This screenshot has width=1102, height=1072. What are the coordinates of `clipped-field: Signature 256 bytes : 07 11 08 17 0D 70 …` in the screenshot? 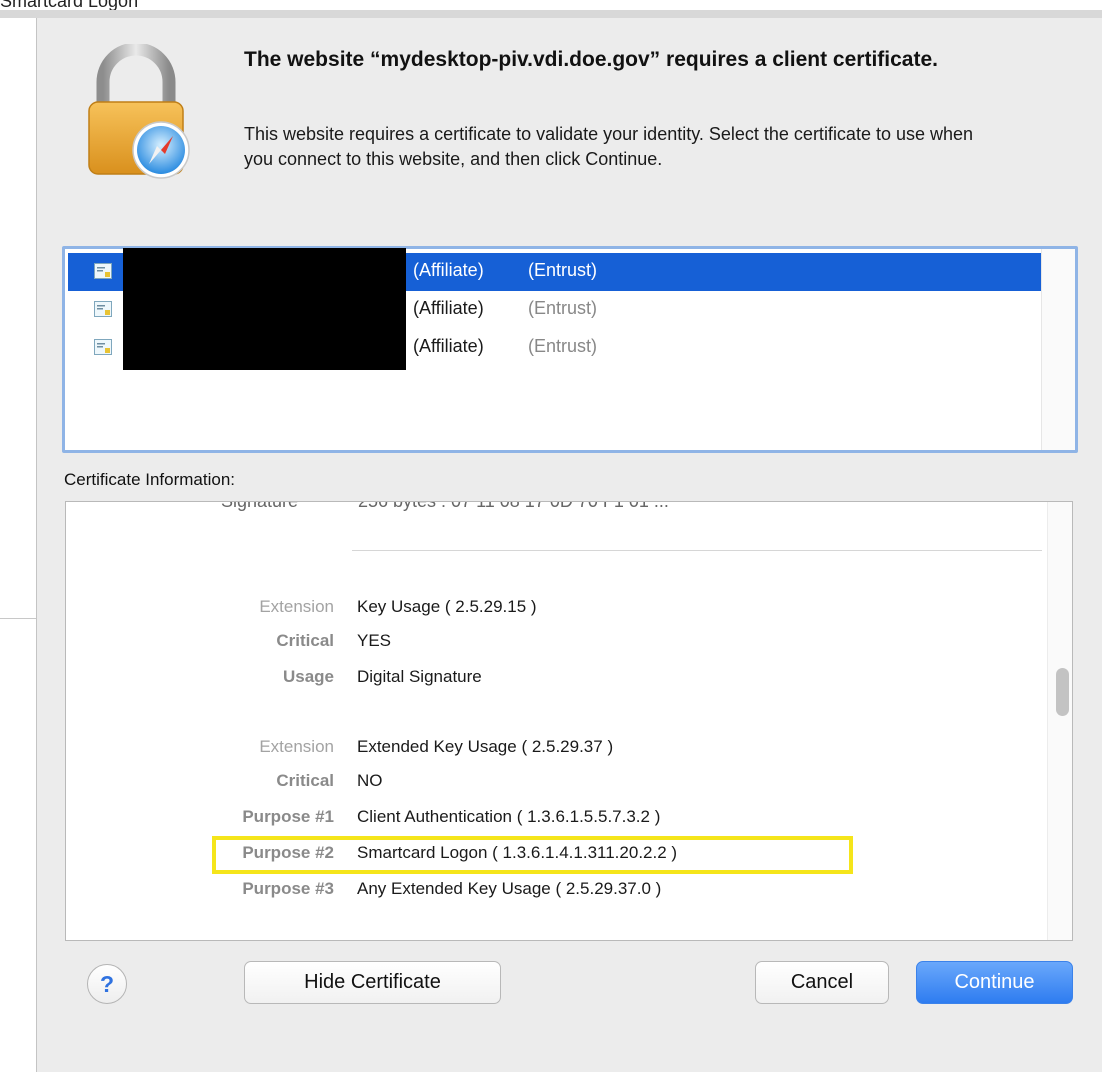 It's located at (546, 506).